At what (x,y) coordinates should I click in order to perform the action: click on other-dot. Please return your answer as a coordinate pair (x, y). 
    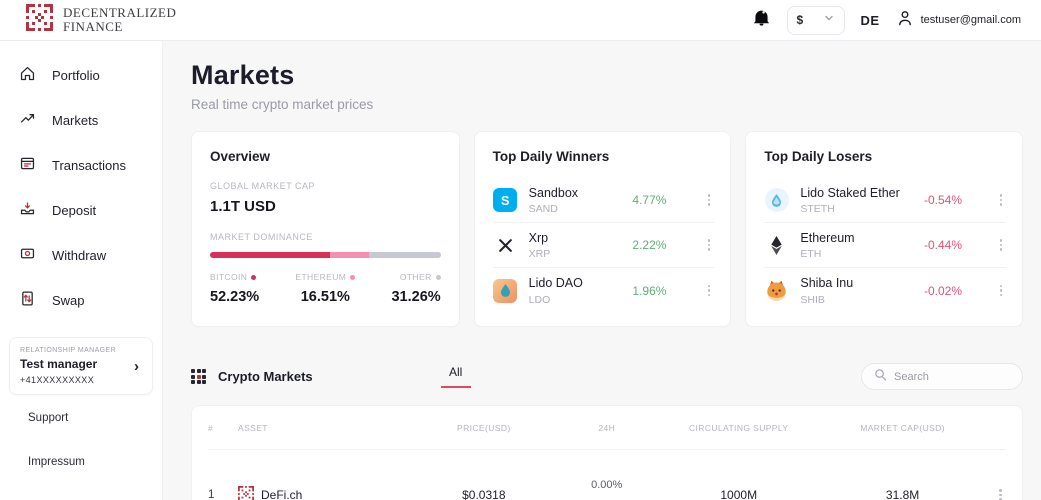
    Looking at the image, I should click on (438, 277).